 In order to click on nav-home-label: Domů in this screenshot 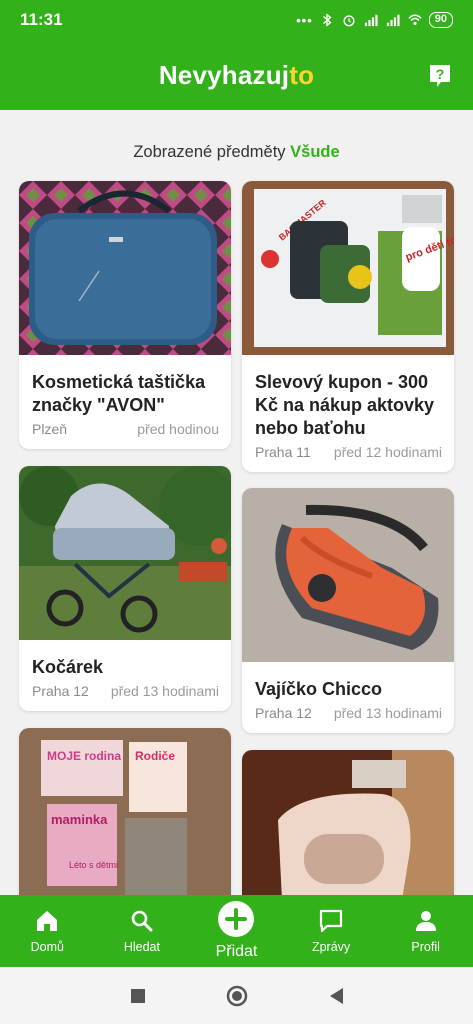, I will do `click(47, 947)`.